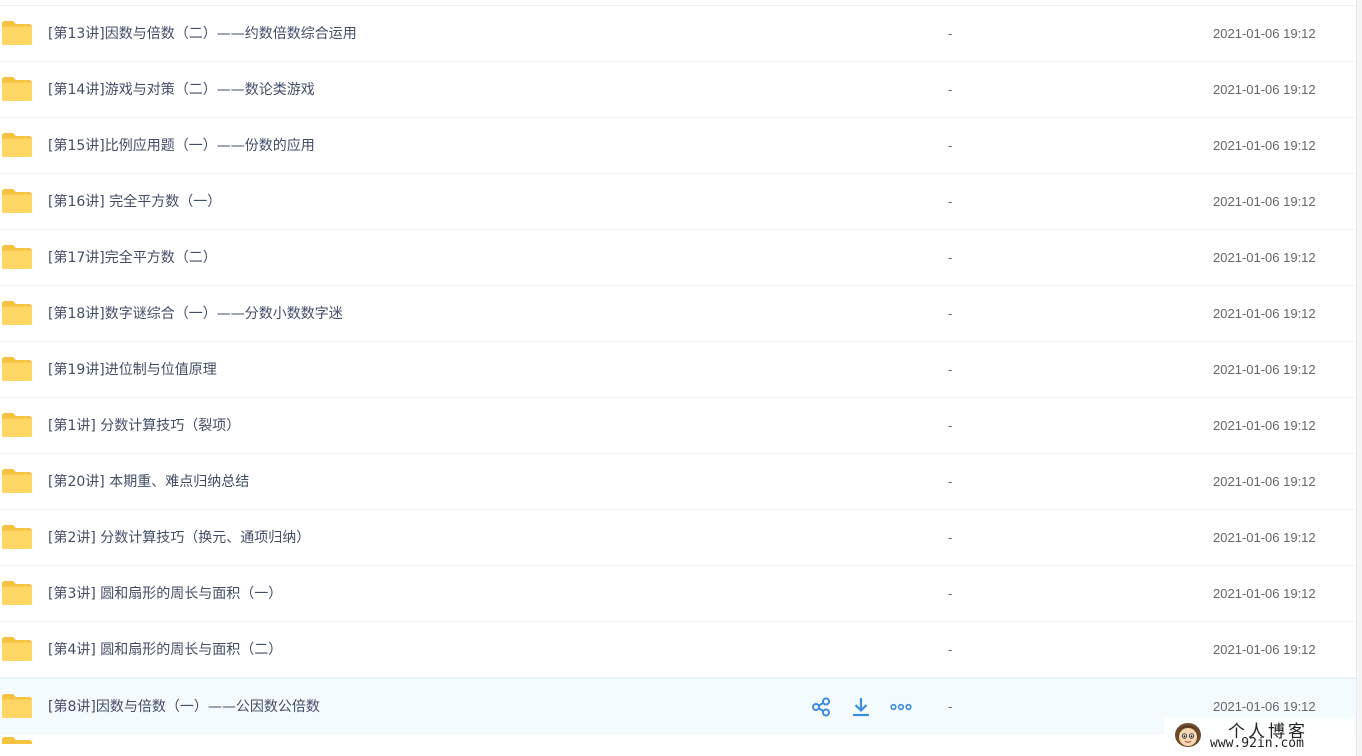 This screenshot has width=1362, height=756. I want to click on file-row: [第8讲]因数与倍数（一）——公因数公倍数 -2021-01-06 19:12, so click(678, 706).